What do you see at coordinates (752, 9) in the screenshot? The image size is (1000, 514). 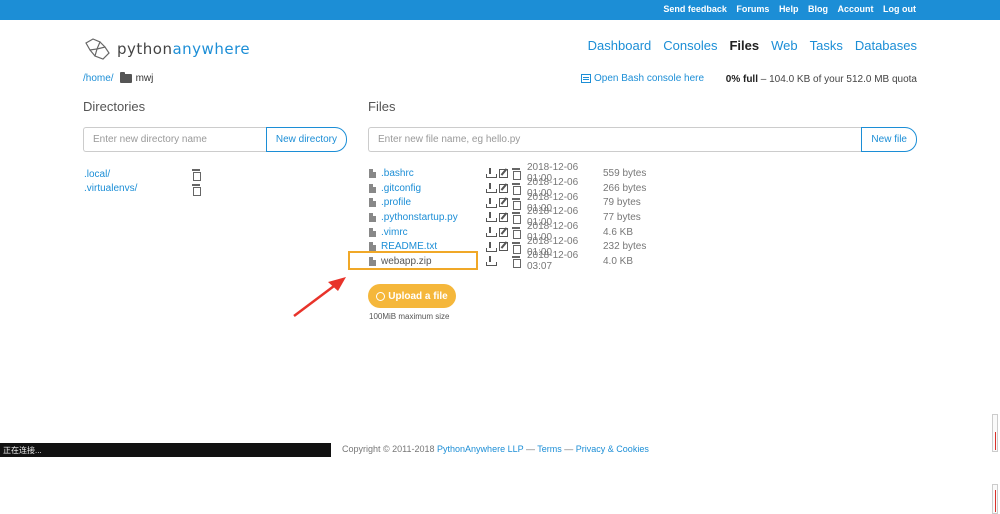 I see `forums-link: Forums` at bounding box center [752, 9].